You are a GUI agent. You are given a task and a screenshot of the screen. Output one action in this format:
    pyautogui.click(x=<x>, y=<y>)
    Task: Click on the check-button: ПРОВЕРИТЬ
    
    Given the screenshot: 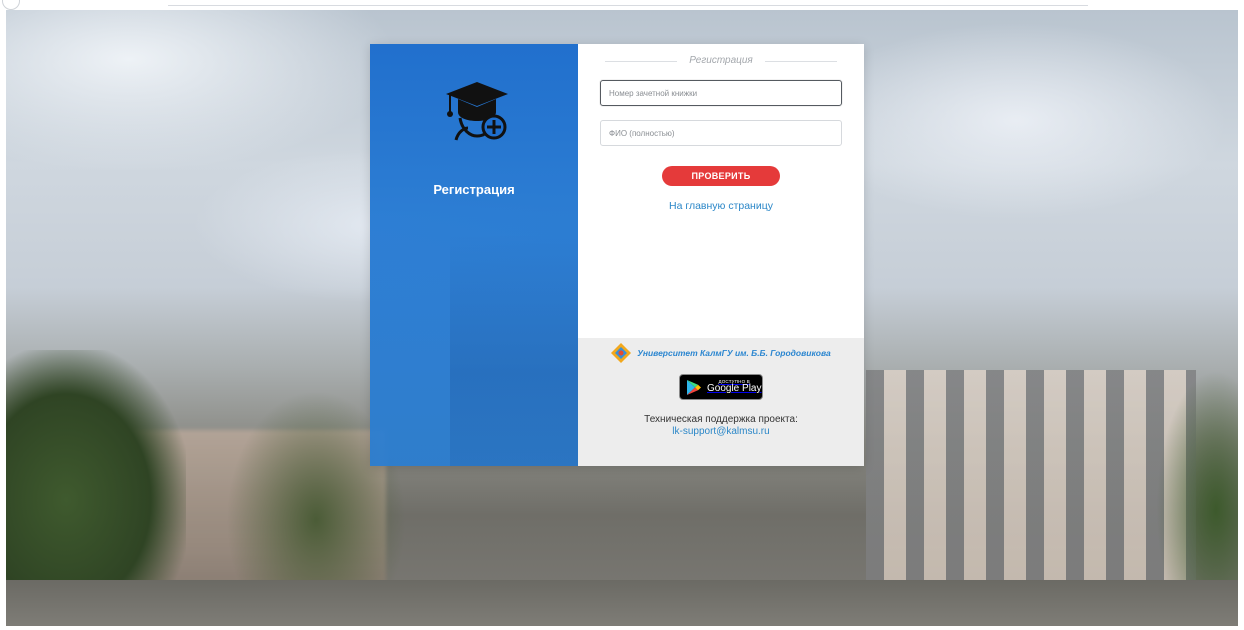 What is the action you would take?
    pyautogui.click(x=721, y=176)
    